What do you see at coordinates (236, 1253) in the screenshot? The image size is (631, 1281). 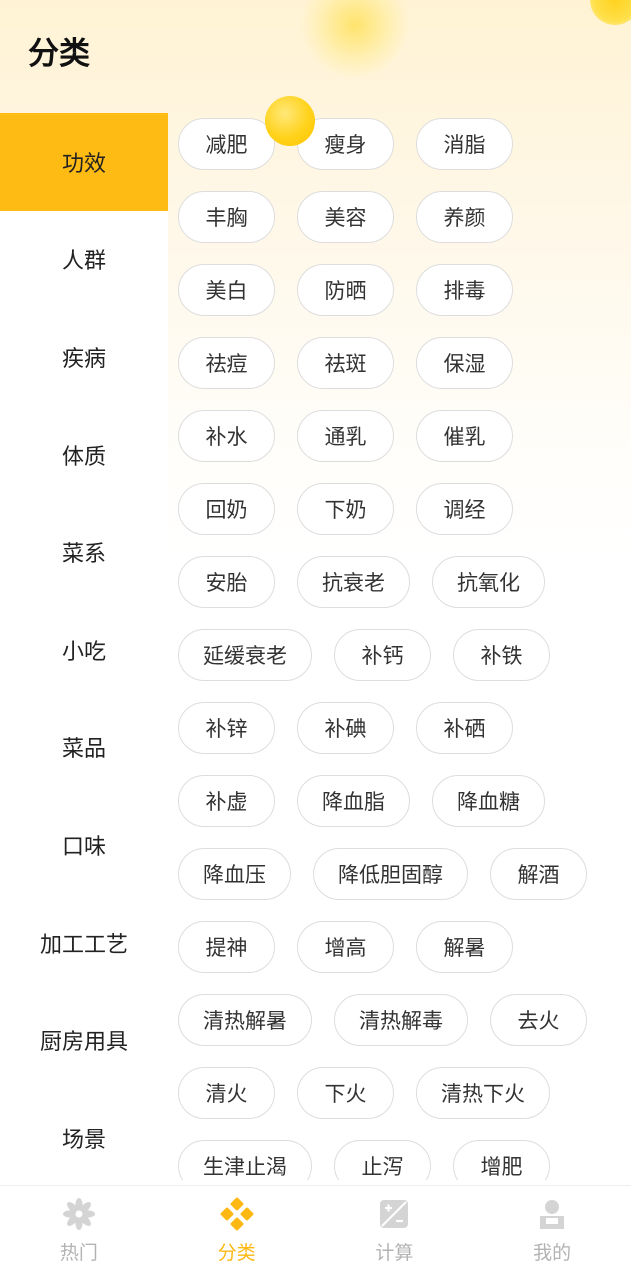 I see `tab-label: 分类` at bounding box center [236, 1253].